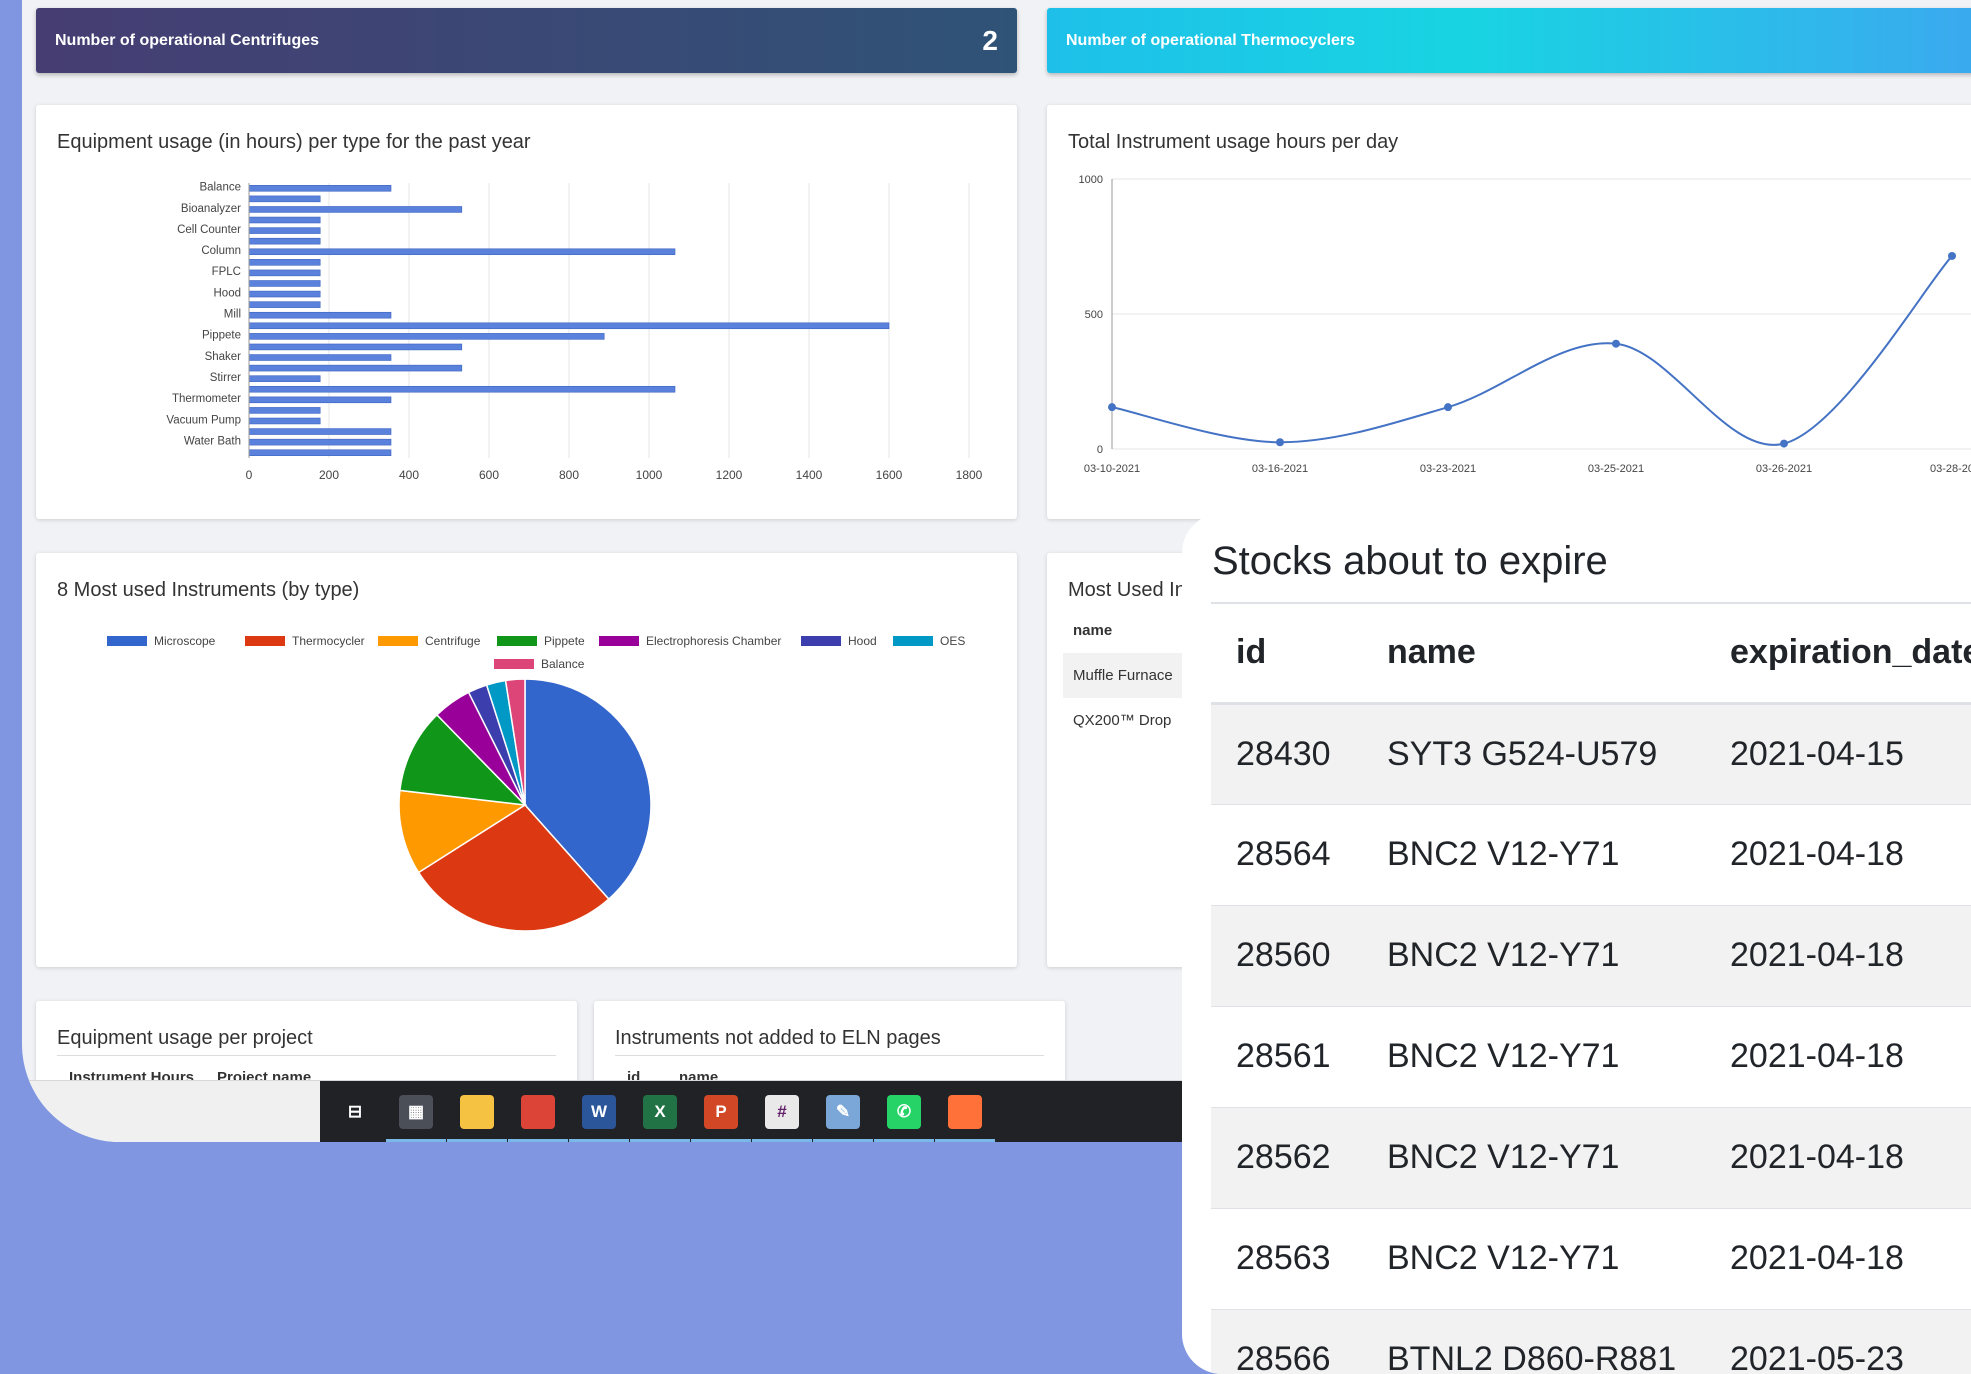  I want to click on table-row: 28560 BNC2 V12-Y71 2021-04-18, so click(1591, 955).